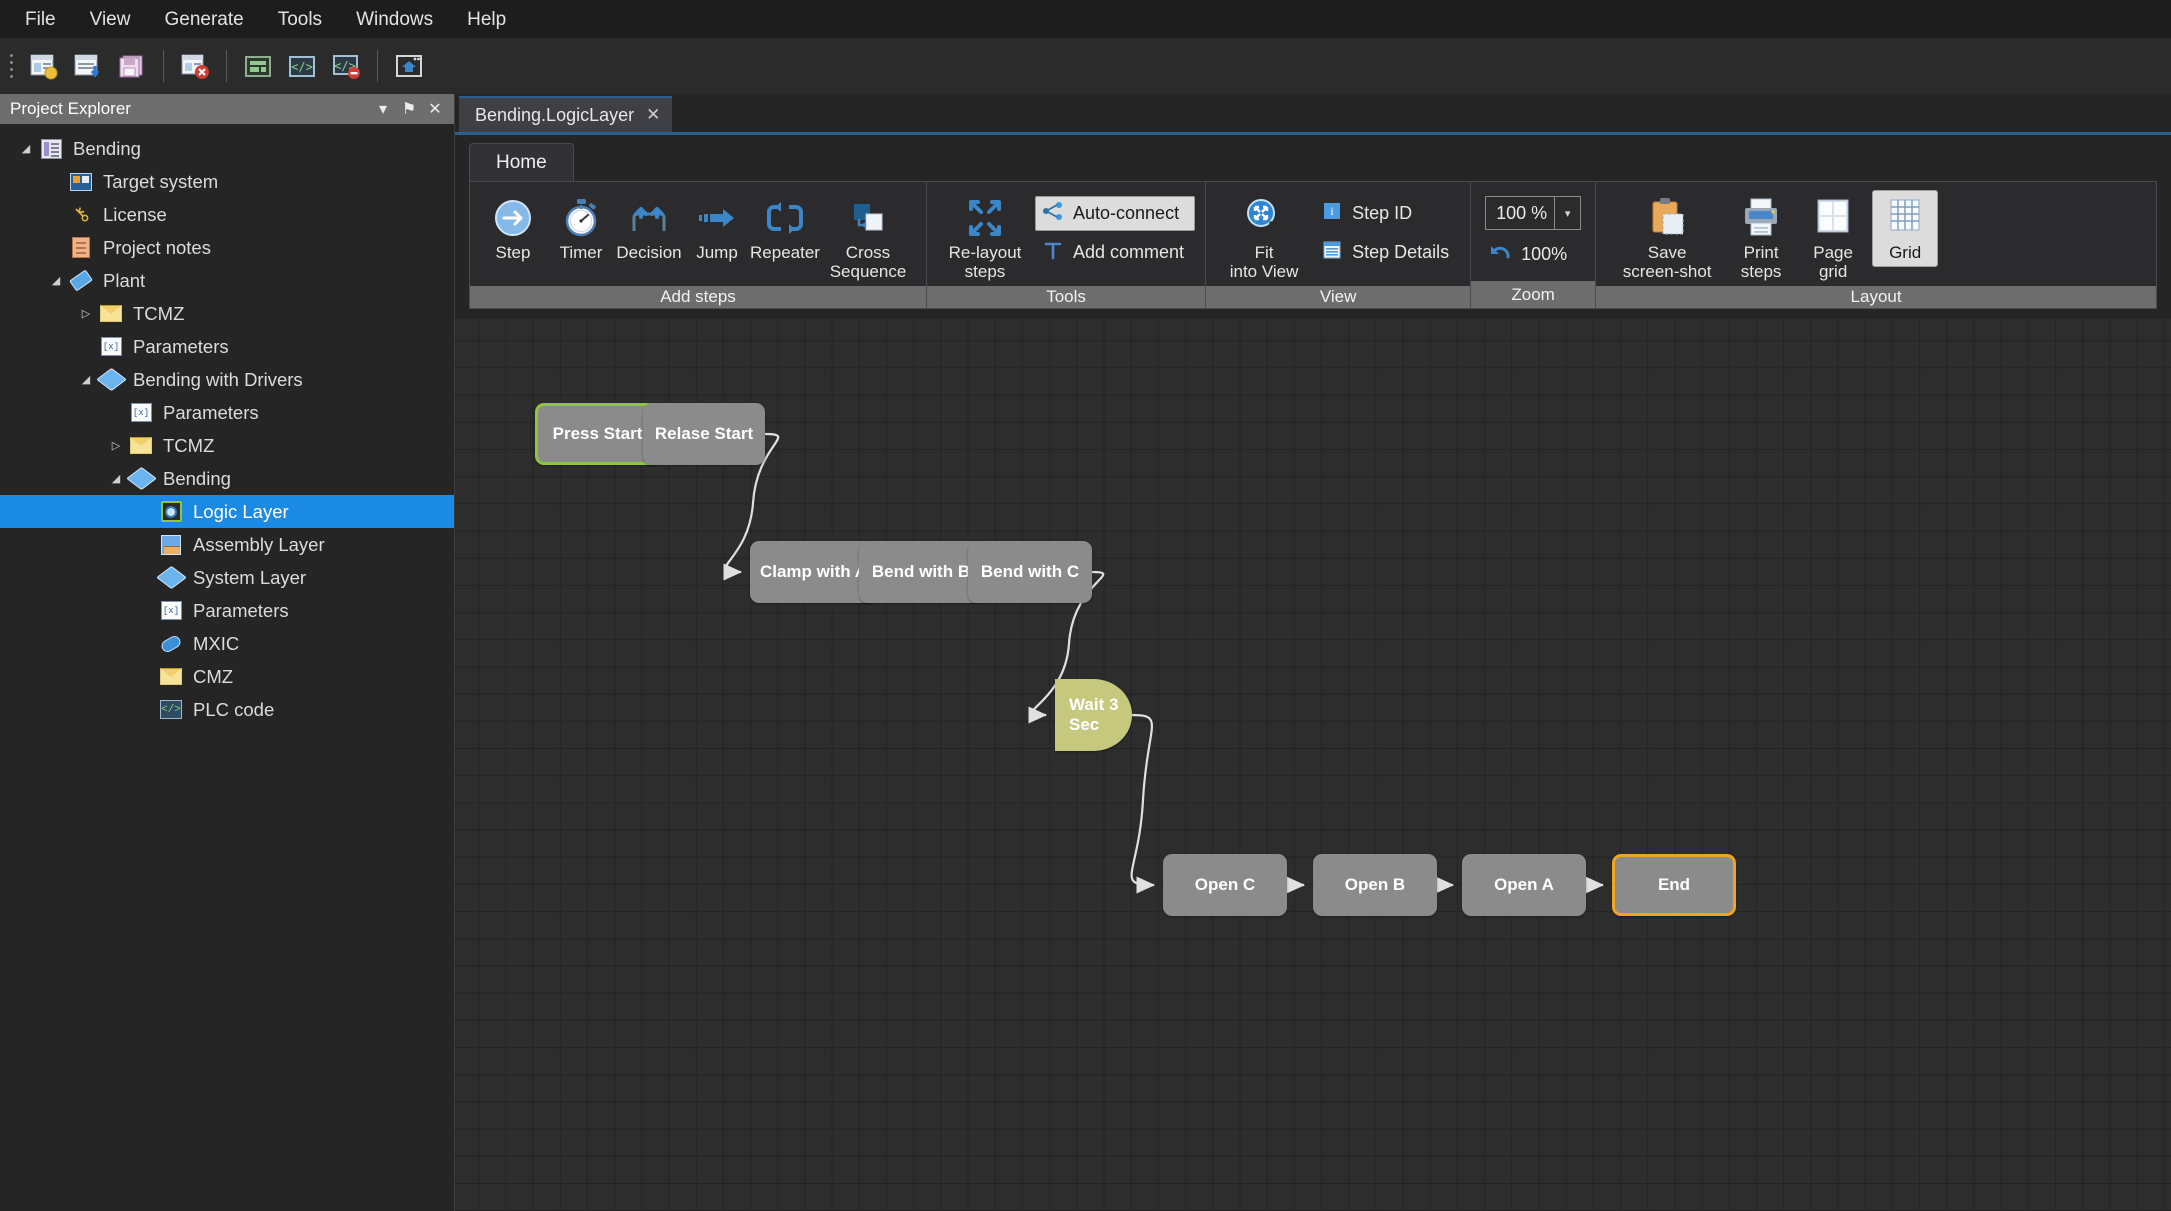 The height and width of the screenshot is (1211, 2171). Describe the element at coordinates (435, 109) in the screenshot. I see `close-icon: ✕` at that location.